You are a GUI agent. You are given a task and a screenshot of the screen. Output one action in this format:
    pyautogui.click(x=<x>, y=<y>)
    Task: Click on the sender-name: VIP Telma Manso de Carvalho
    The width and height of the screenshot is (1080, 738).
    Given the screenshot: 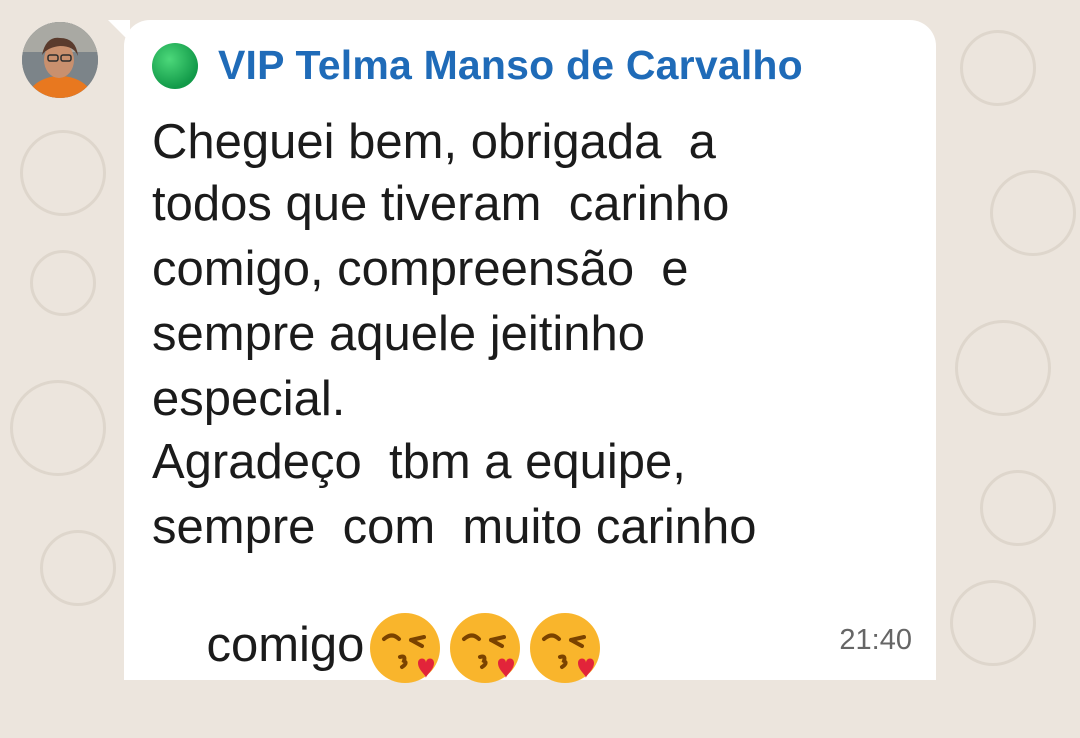 What is the action you would take?
    pyautogui.click(x=510, y=65)
    